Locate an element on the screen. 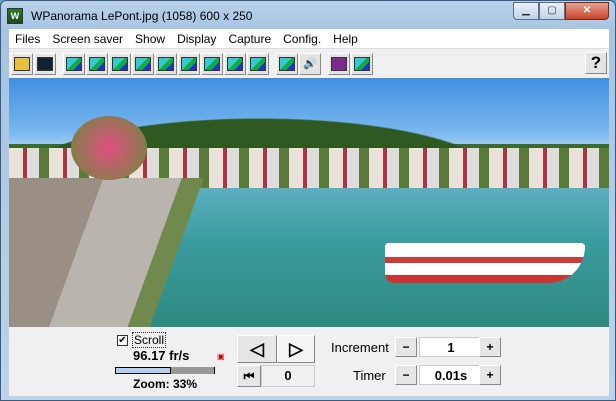  panorama-icon is located at coordinates (258, 63).